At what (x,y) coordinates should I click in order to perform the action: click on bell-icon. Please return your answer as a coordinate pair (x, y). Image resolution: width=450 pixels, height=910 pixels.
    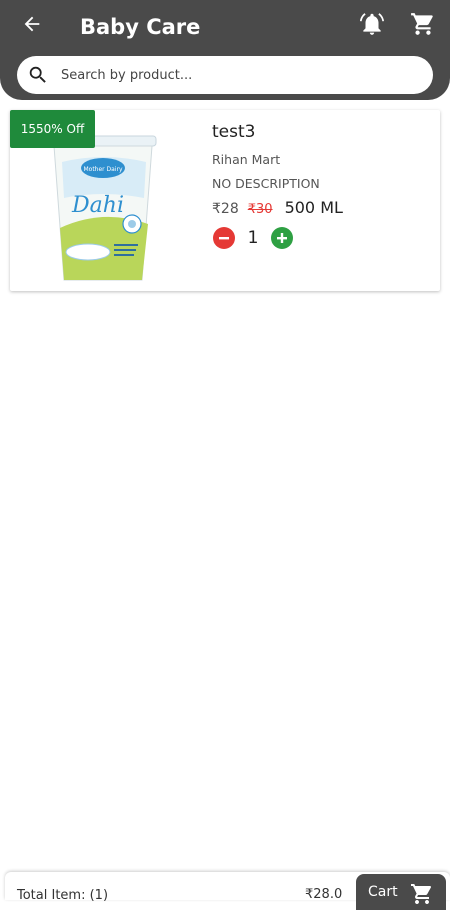
    Looking at the image, I should click on (372, 26).